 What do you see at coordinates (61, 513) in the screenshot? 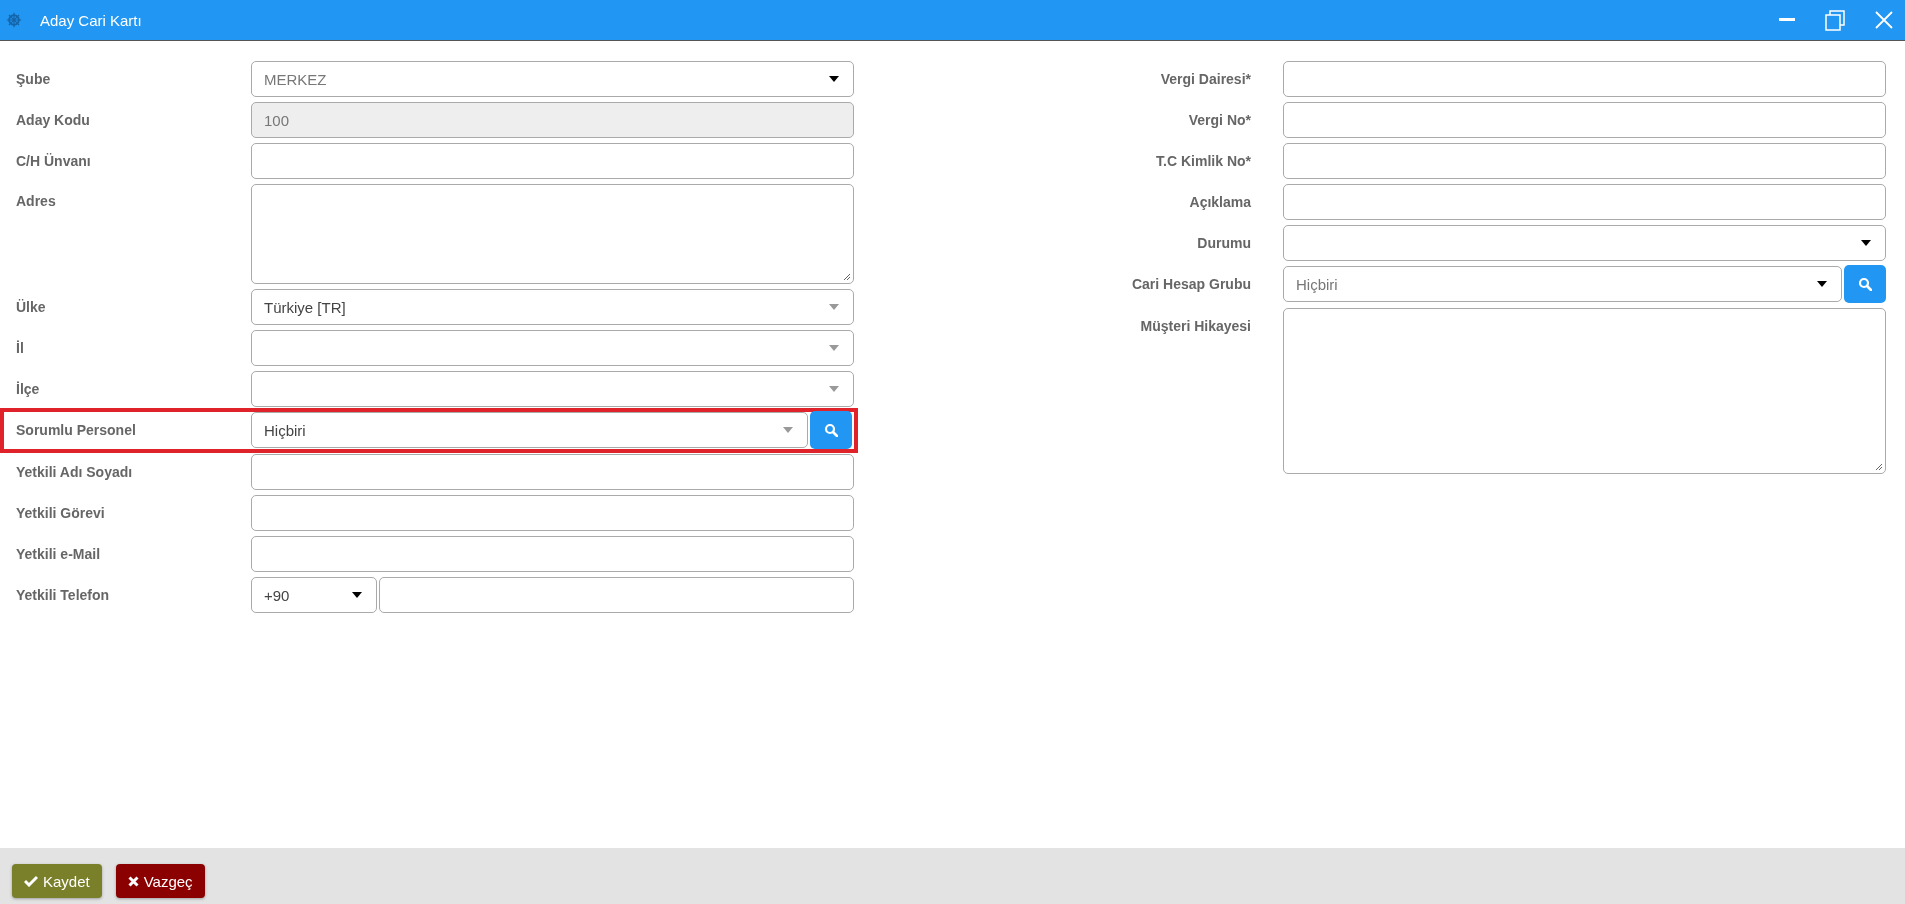
I see `field-label: Yetkili Görevi` at bounding box center [61, 513].